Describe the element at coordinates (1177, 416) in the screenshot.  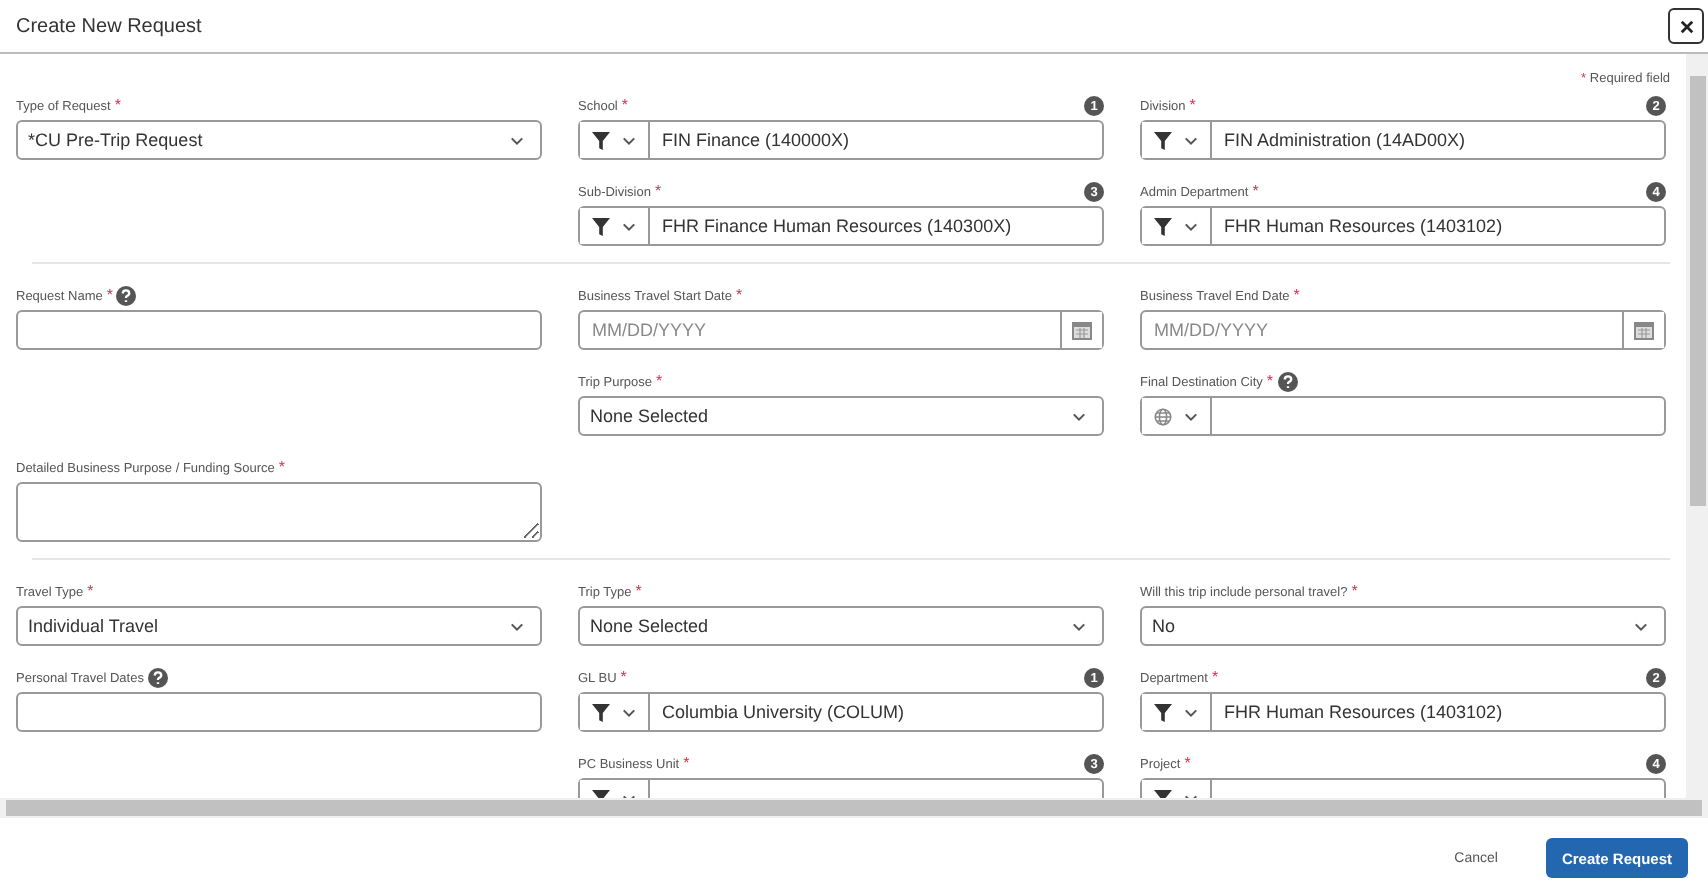
I see `location-type-button` at that location.